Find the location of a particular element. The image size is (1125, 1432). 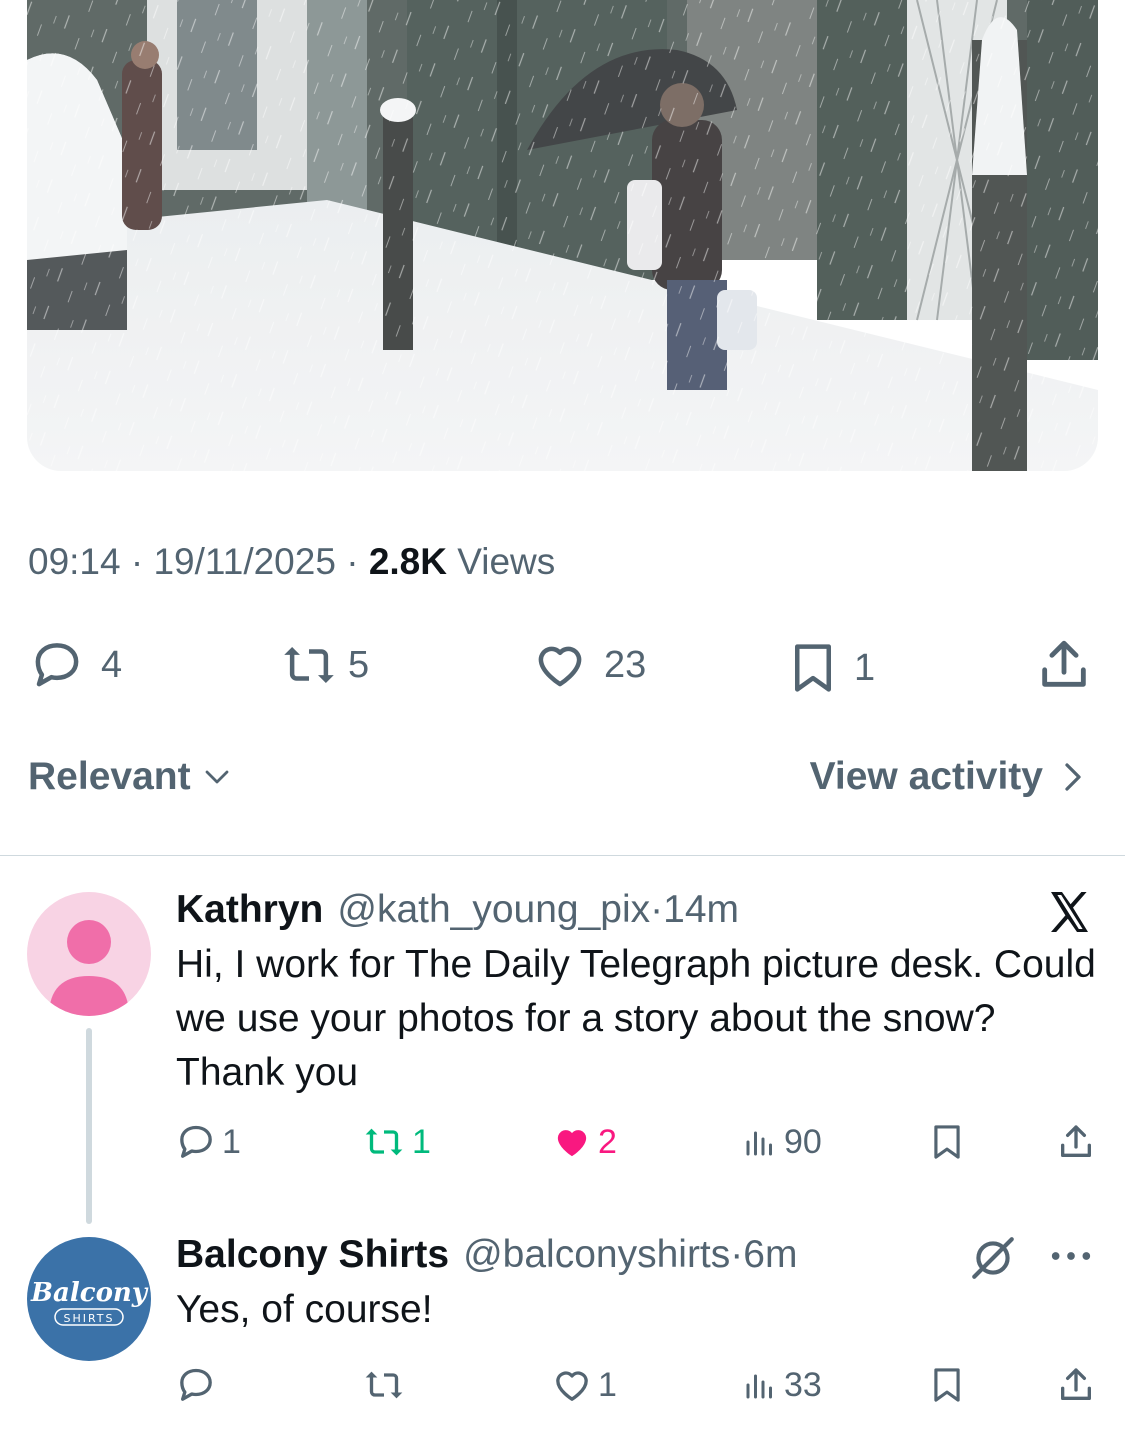

views-count: 90 is located at coordinates (803, 1141).